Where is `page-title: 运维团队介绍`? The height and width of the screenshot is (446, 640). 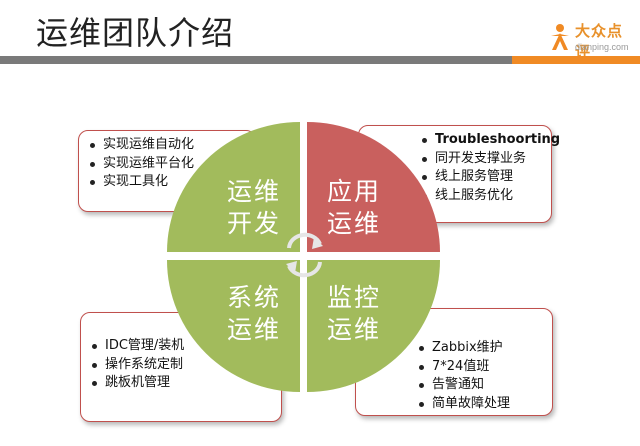
page-title: 运维团队介绍 is located at coordinates (135, 33).